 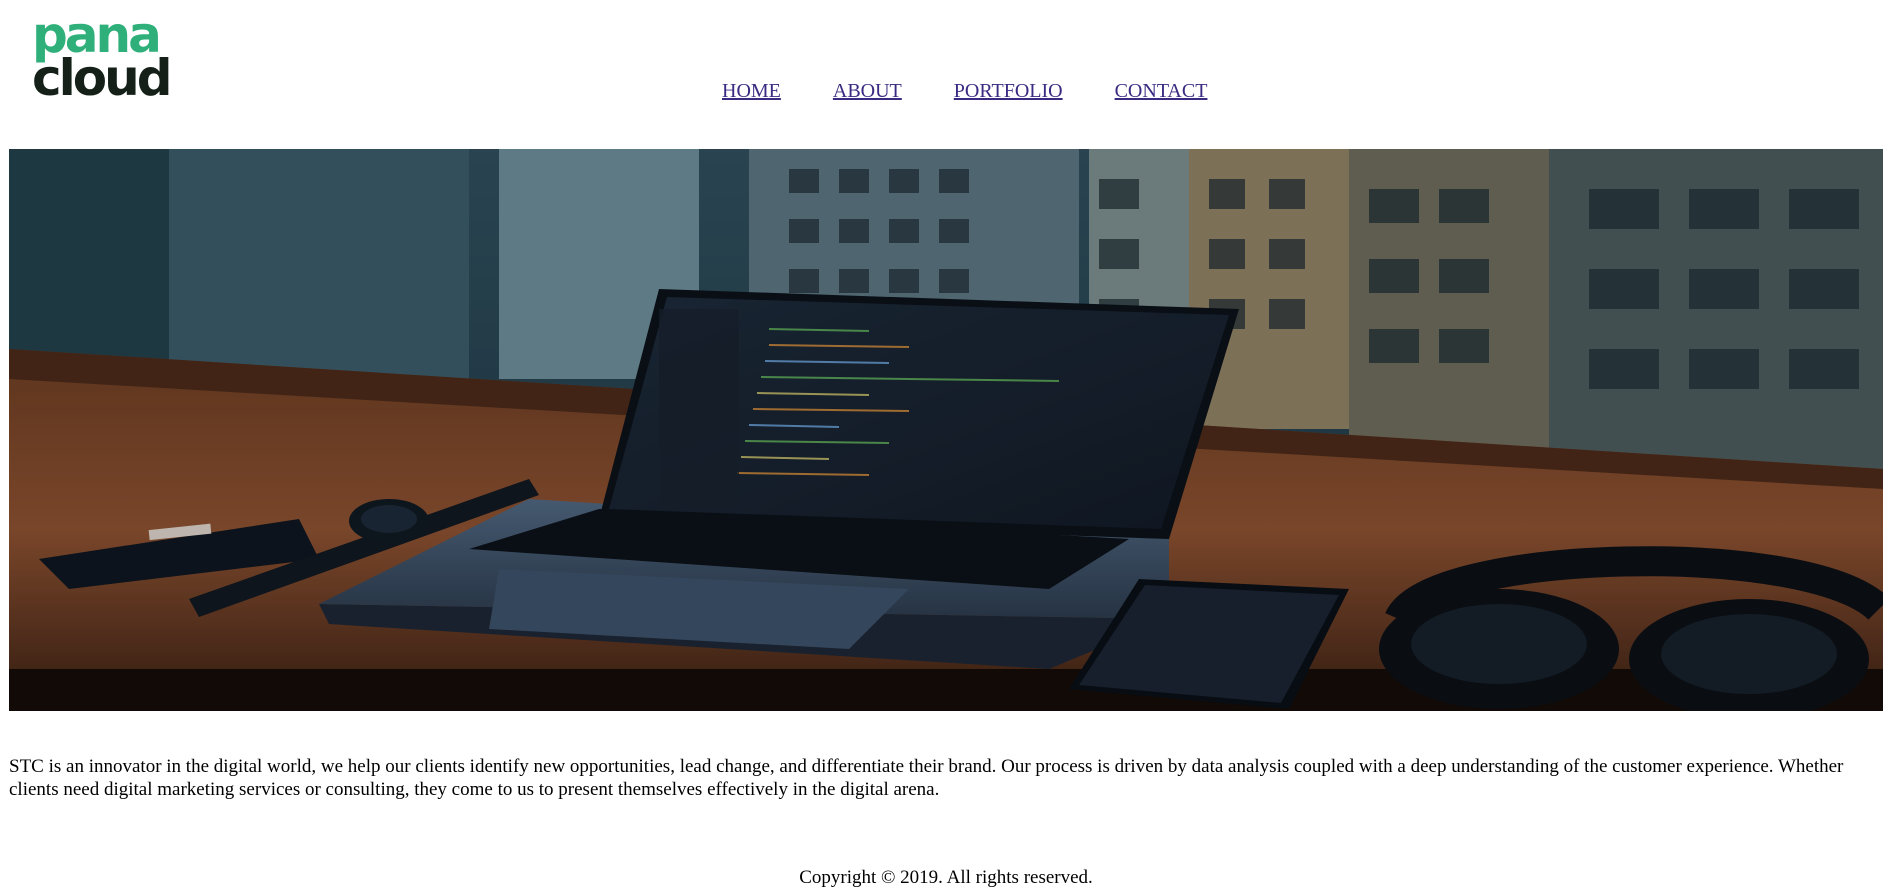 What do you see at coordinates (946, 877) in the screenshot?
I see `footer-copyright: Copyright © 2019. All rights reserved.` at bounding box center [946, 877].